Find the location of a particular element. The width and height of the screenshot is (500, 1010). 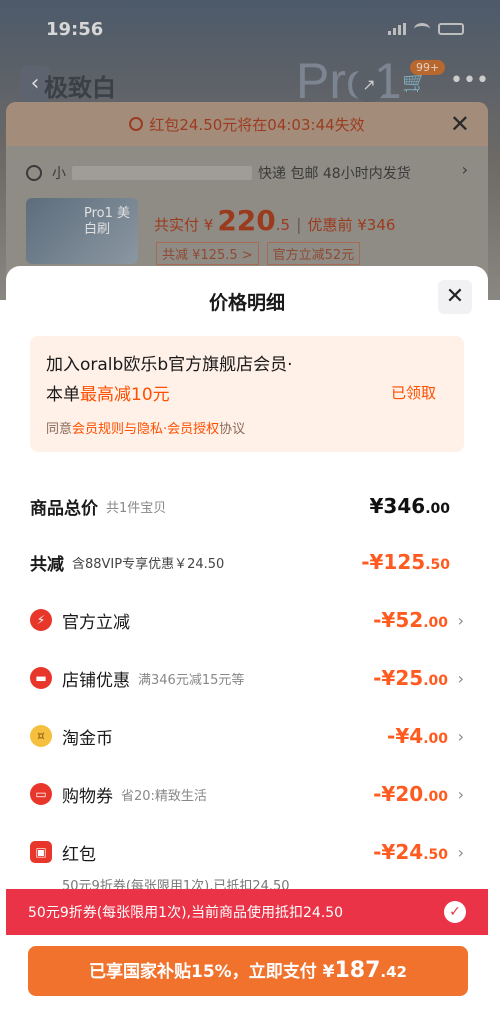

share-icon: ↗ is located at coordinates (369, 85).